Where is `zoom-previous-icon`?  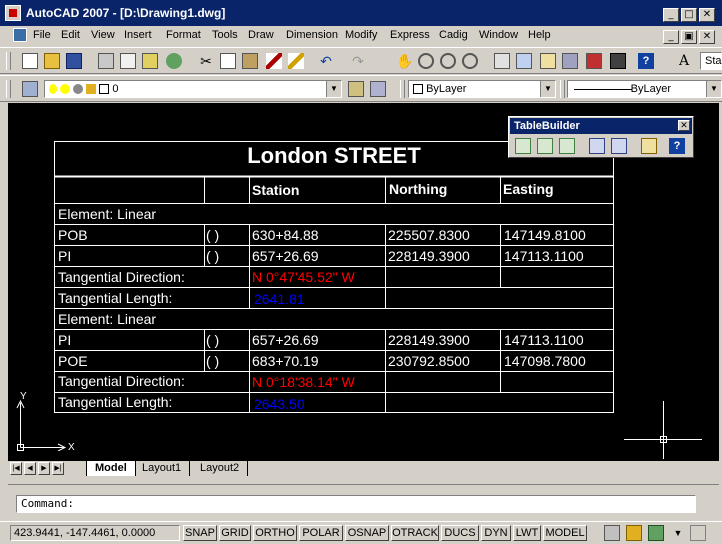
zoom-previous-icon is located at coordinates (470, 61).